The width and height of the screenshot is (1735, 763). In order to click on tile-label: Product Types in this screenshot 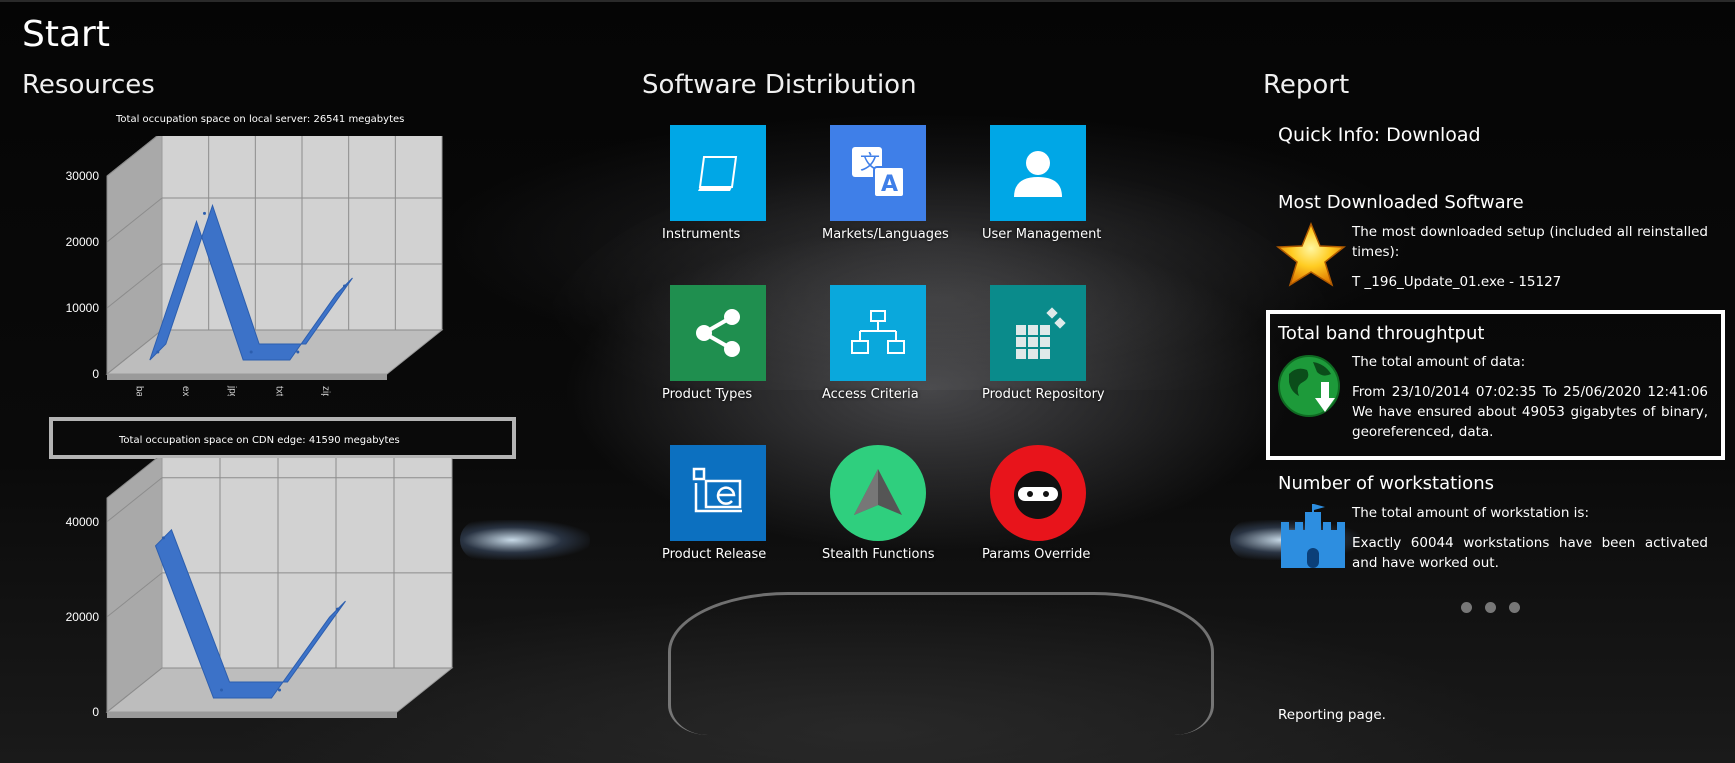, I will do `click(707, 394)`.